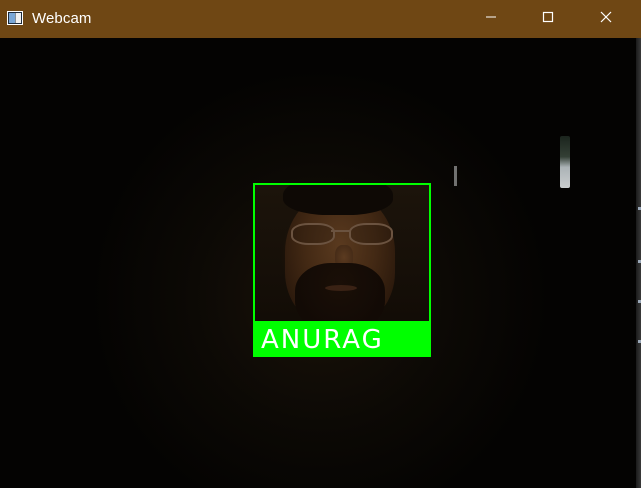  What do you see at coordinates (15, 18) in the screenshot?
I see `app-icon` at bounding box center [15, 18].